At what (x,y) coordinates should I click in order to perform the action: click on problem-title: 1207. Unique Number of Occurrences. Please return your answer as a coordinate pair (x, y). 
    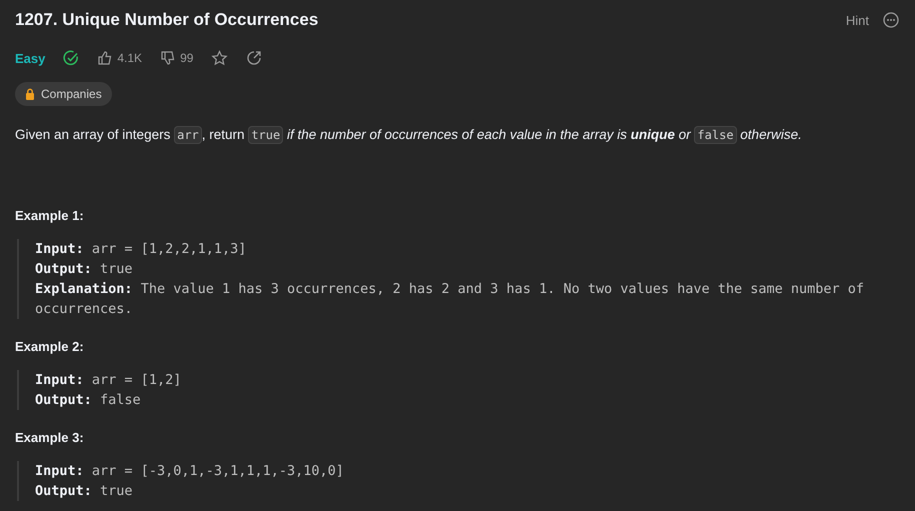
    Looking at the image, I should click on (166, 20).